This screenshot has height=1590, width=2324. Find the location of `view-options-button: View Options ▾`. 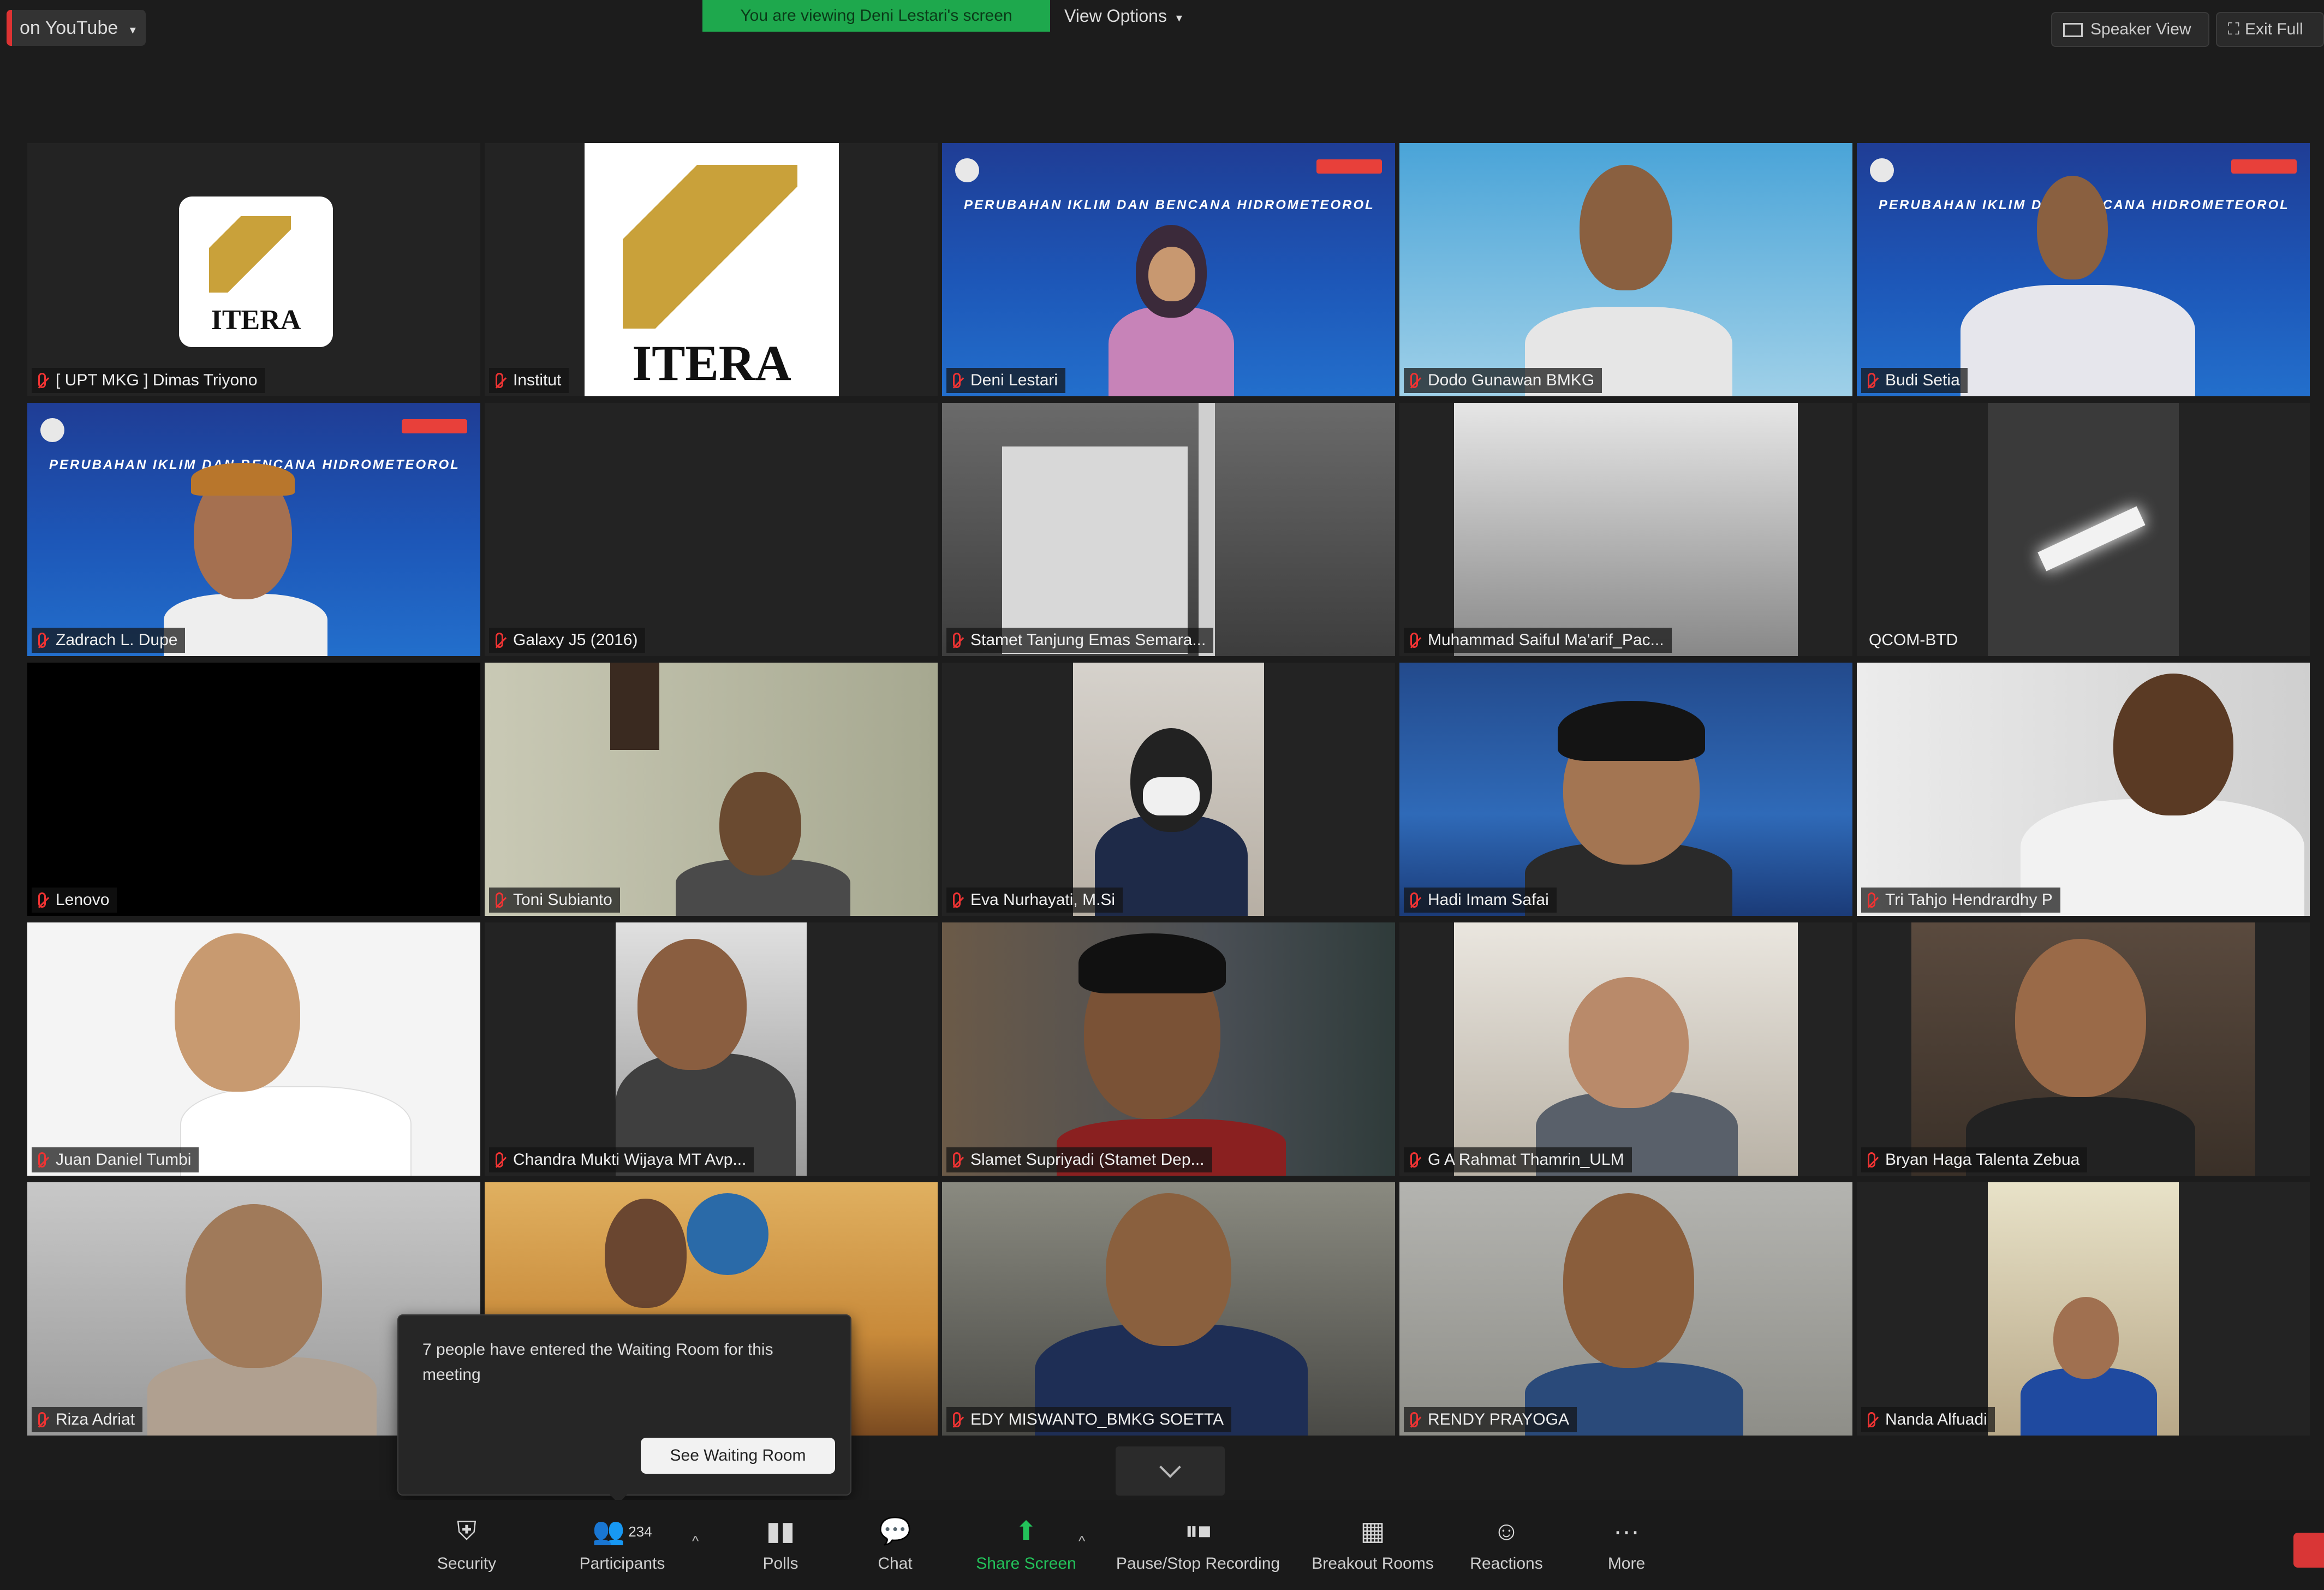

view-options-button: View Options ▾ is located at coordinates (1123, 15).